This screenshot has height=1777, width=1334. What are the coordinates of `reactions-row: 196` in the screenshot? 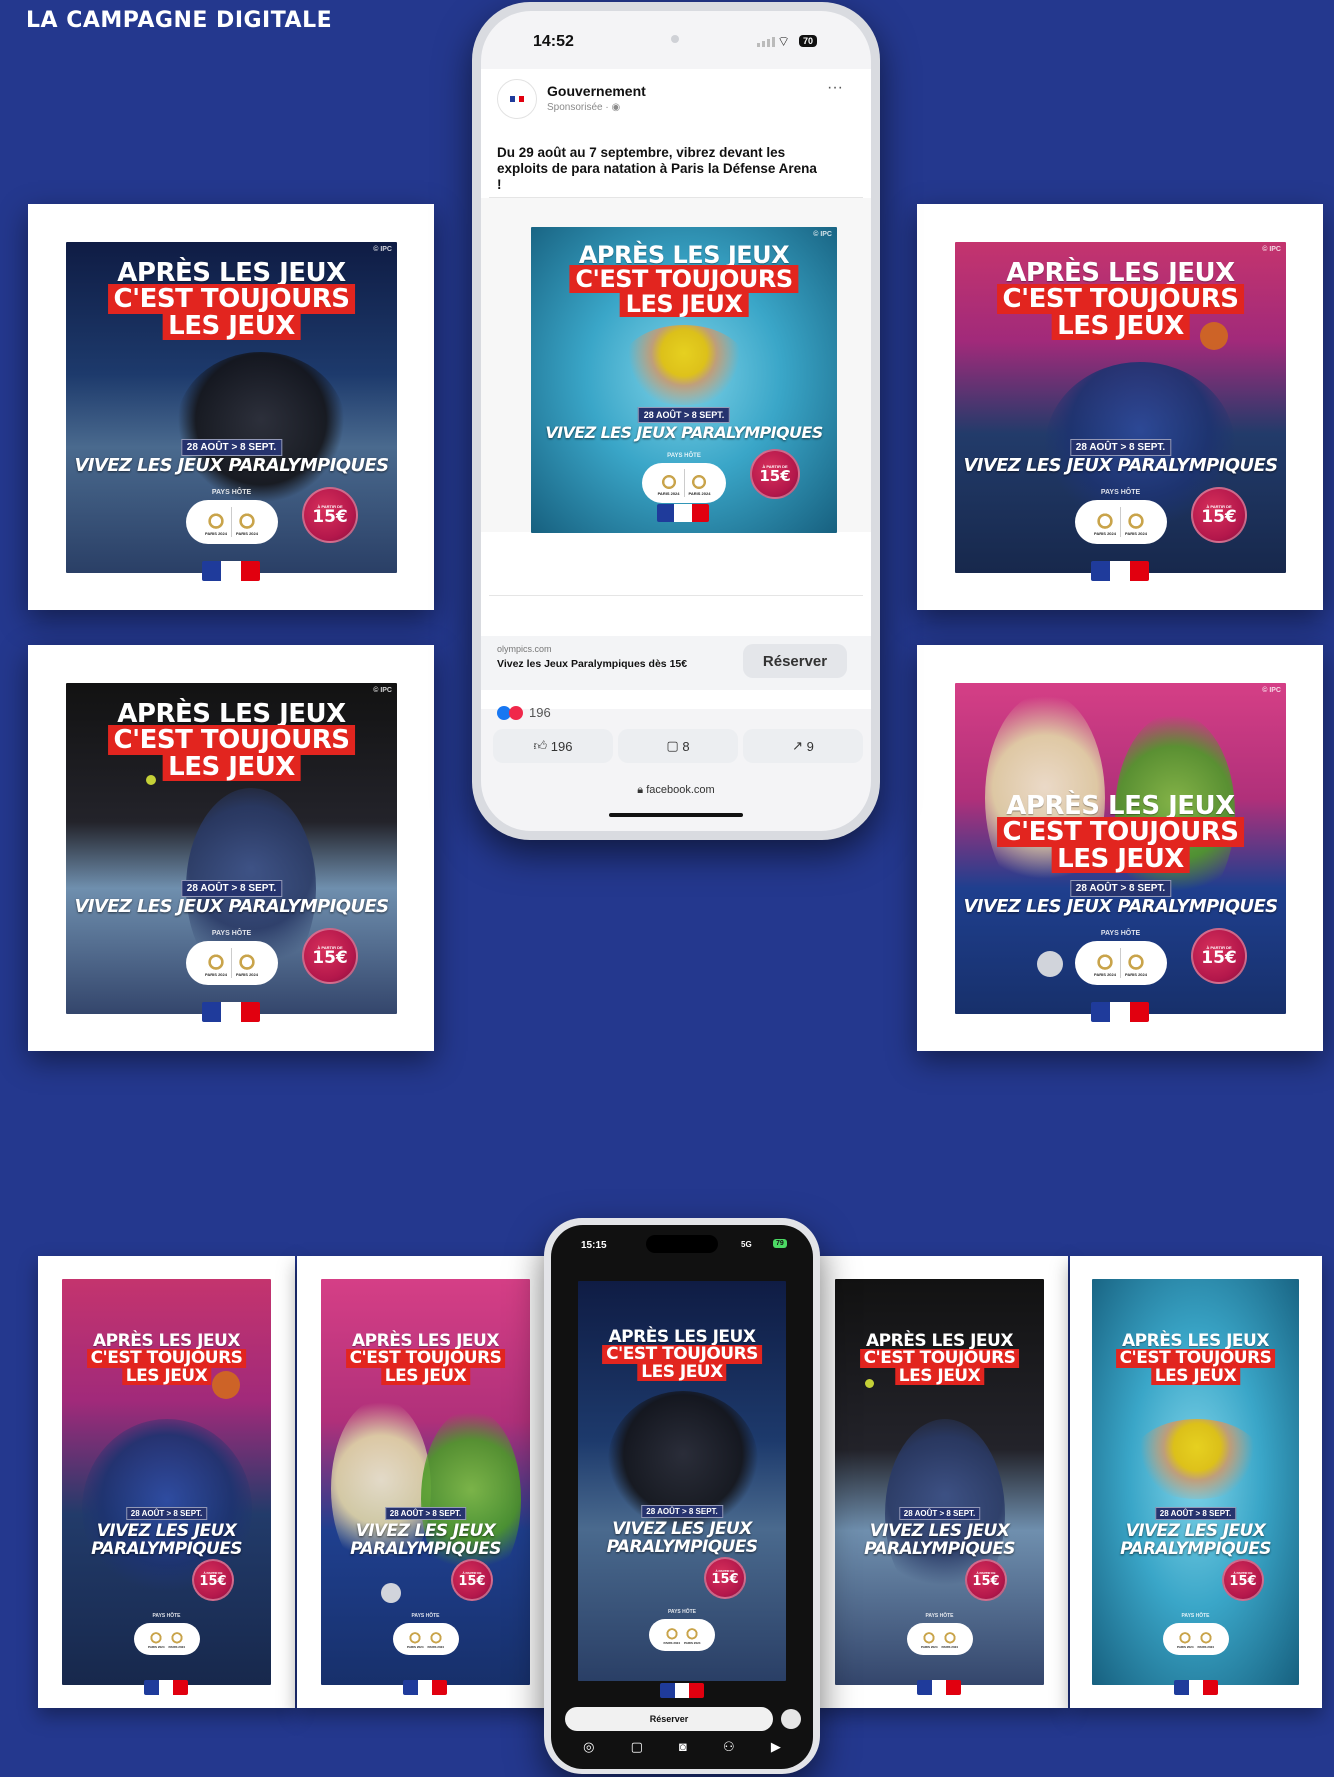 It's located at (524, 712).